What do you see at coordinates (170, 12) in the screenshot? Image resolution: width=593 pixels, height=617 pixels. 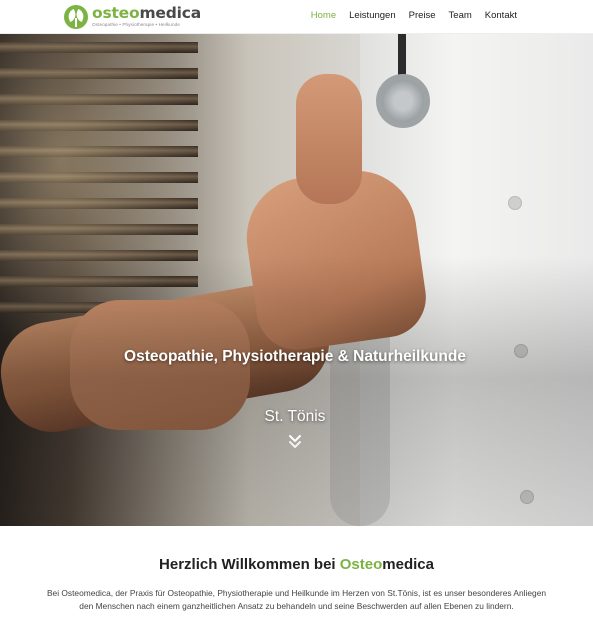 I see `logo-name-dark: medica` at bounding box center [170, 12].